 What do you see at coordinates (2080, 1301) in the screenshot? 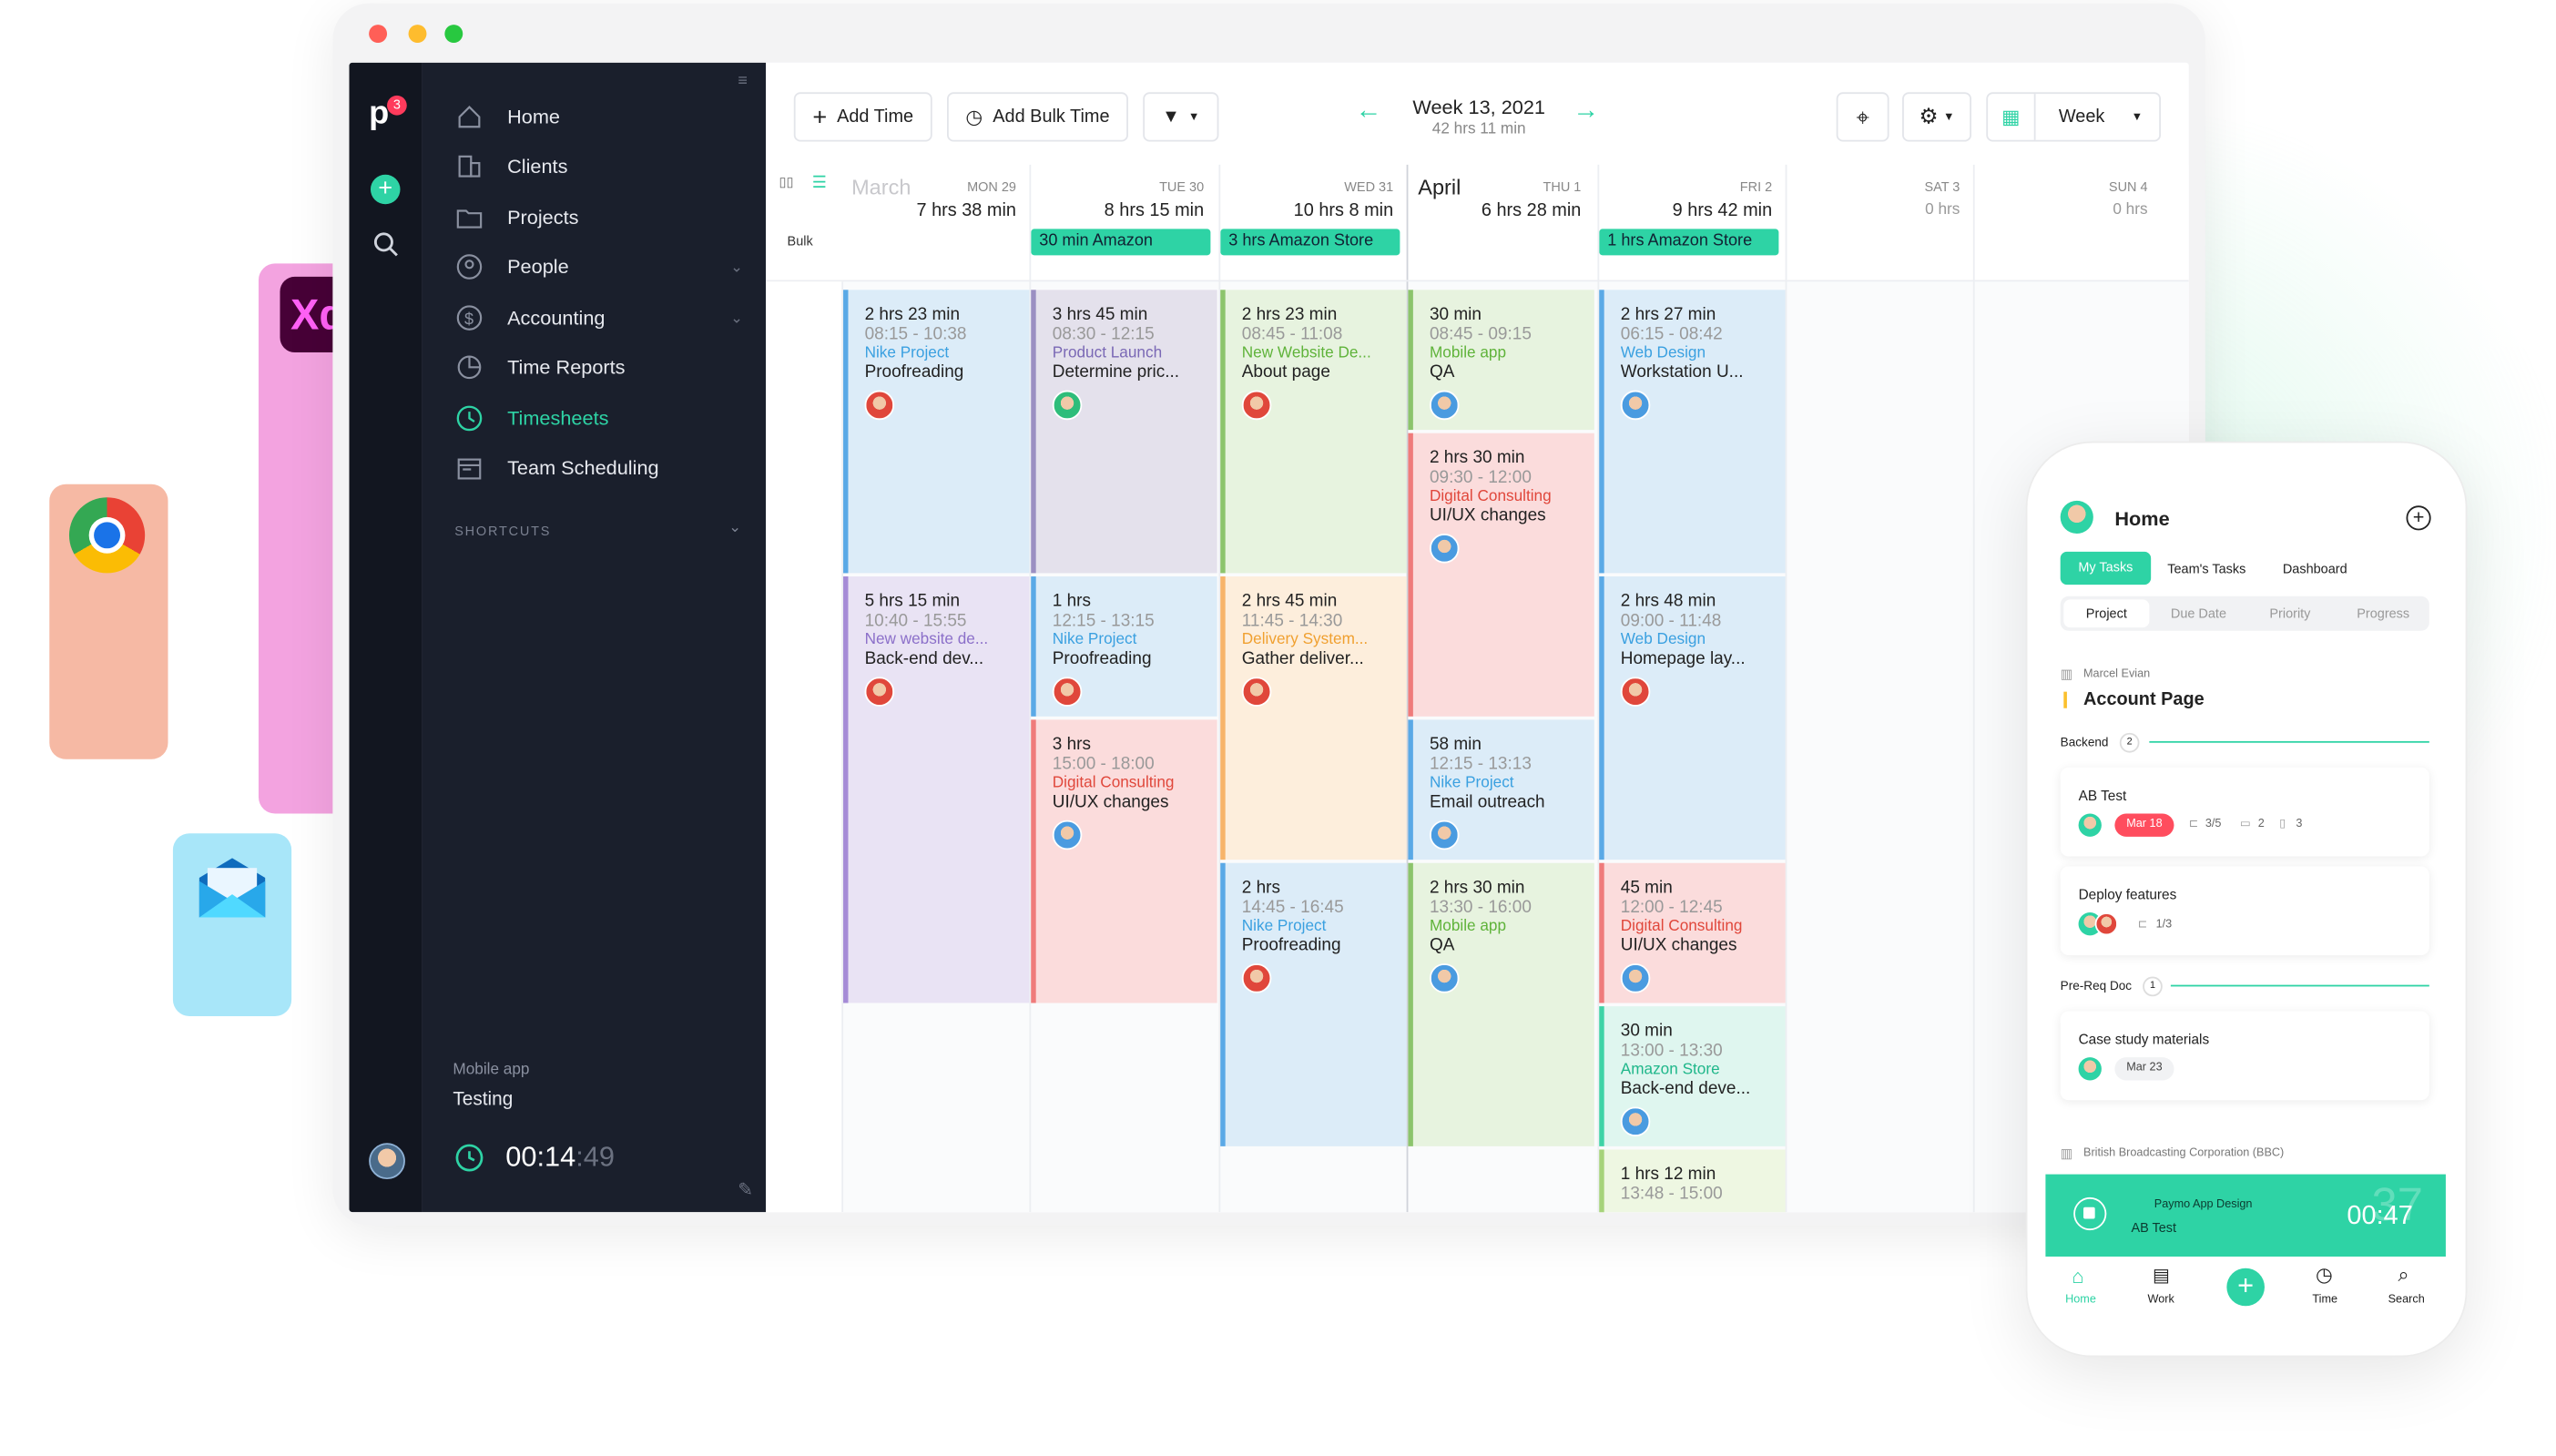
I see `nav-home-label: Home` at bounding box center [2080, 1301].